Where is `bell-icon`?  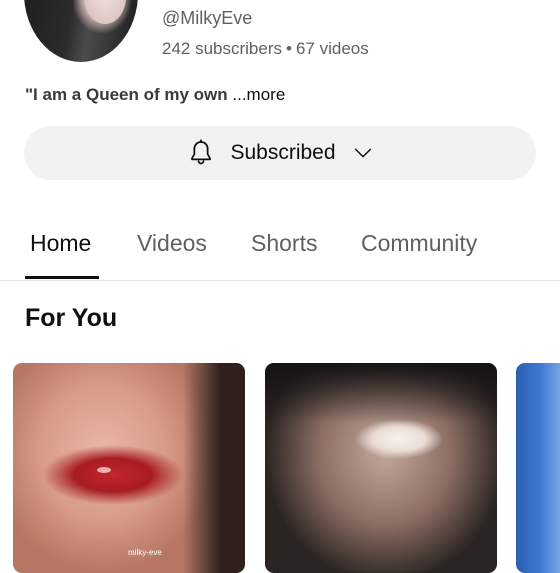
bell-icon is located at coordinates (201, 152).